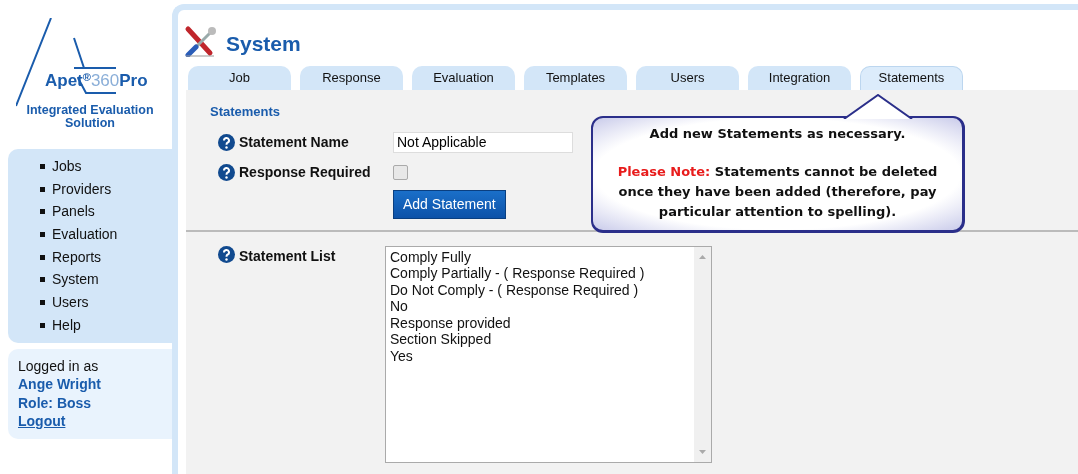  Describe the element at coordinates (687, 77) in the screenshot. I see `tab: Users` at that location.